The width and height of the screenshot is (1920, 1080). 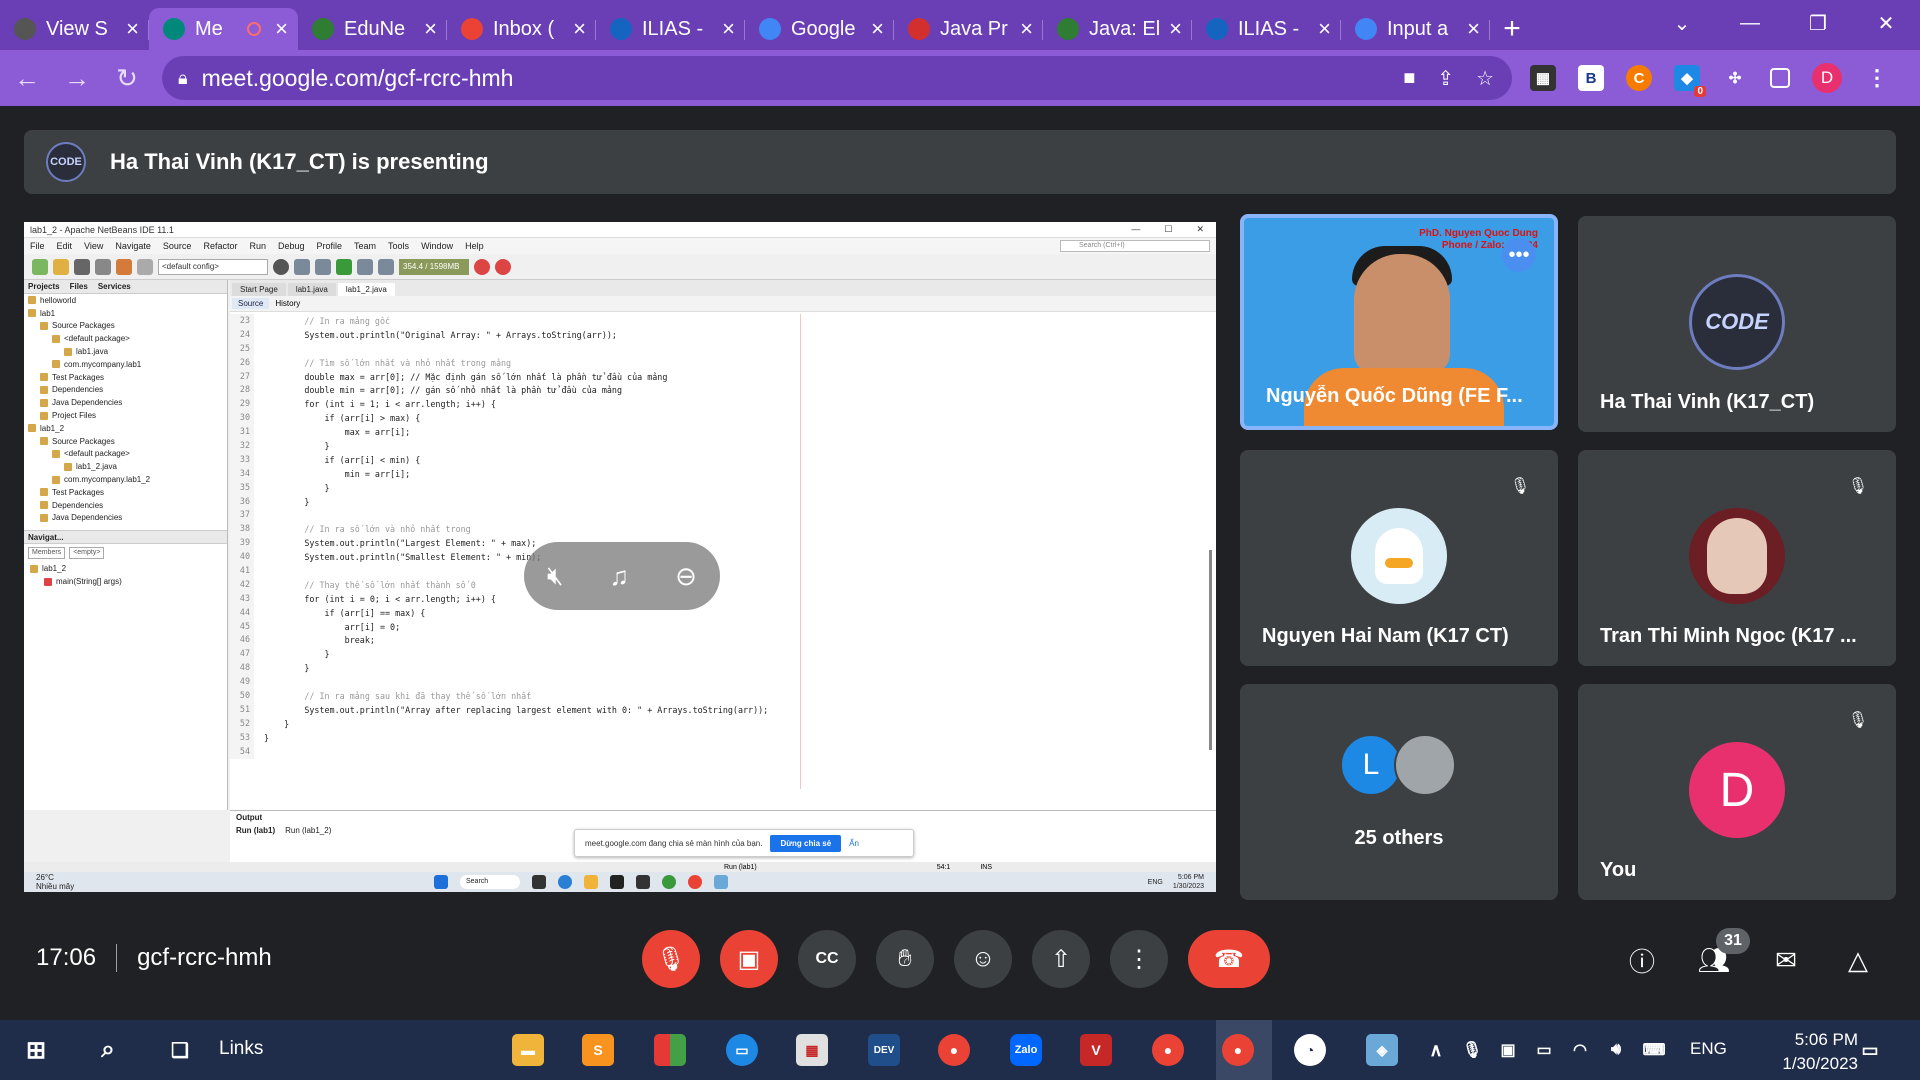 I want to click on tab-search-icon: ⌄, so click(x=1682, y=23).